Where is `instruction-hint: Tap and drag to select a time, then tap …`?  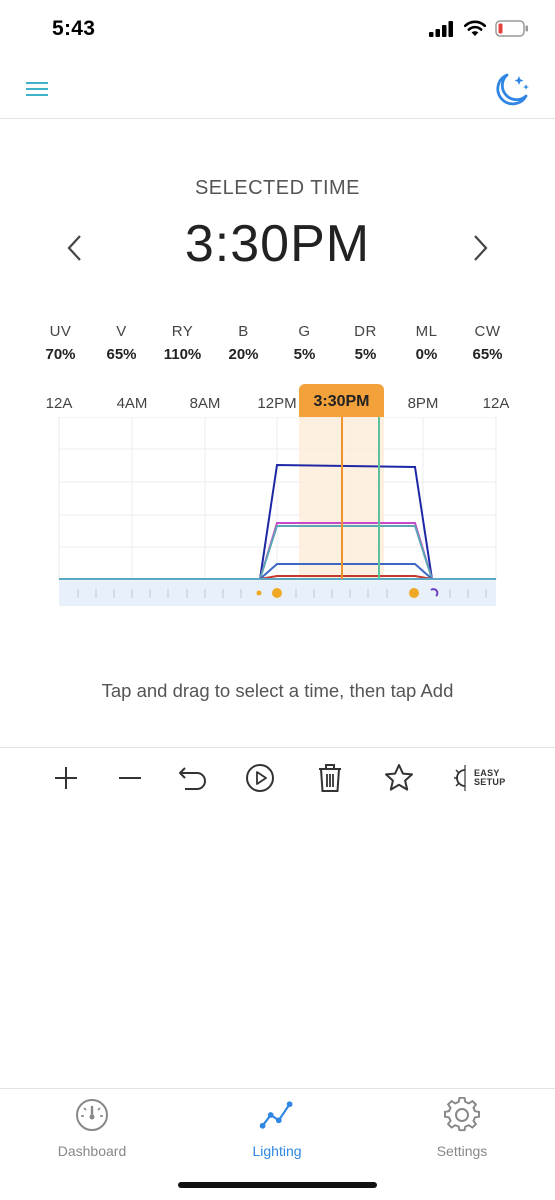 instruction-hint: Tap and drag to select a time, then tap … is located at coordinates (277, 690).